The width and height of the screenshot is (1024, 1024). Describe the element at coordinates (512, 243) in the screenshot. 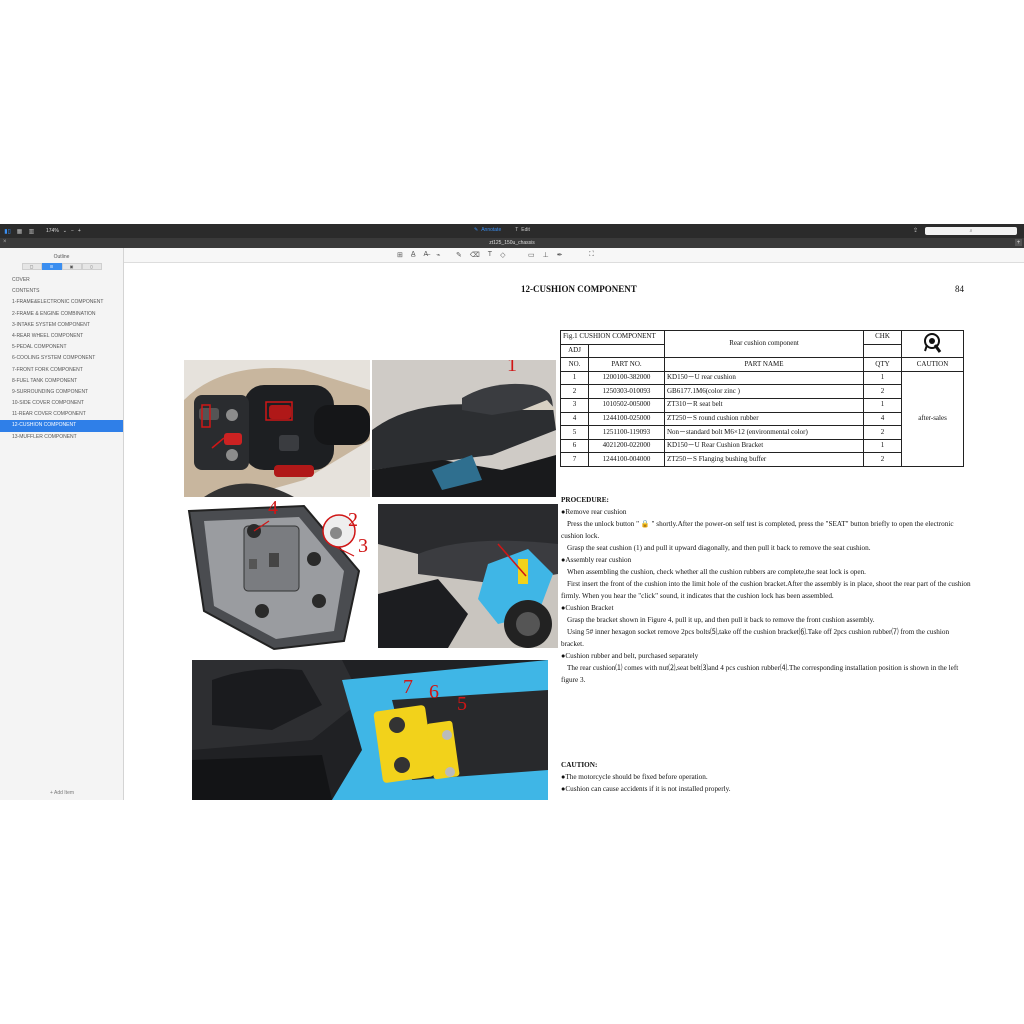

I see `document-titlebar: × zt125_150u_chassis +` at that location.